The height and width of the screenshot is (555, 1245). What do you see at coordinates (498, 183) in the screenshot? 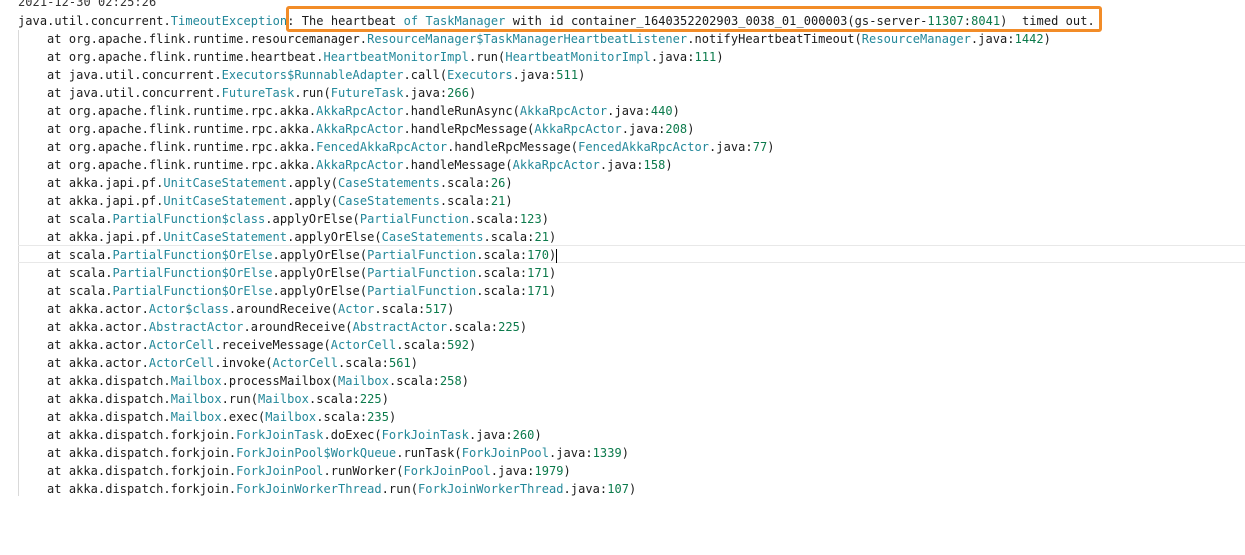
I see `stack-frame-line-number: 26` at bounding box center [498, 183].